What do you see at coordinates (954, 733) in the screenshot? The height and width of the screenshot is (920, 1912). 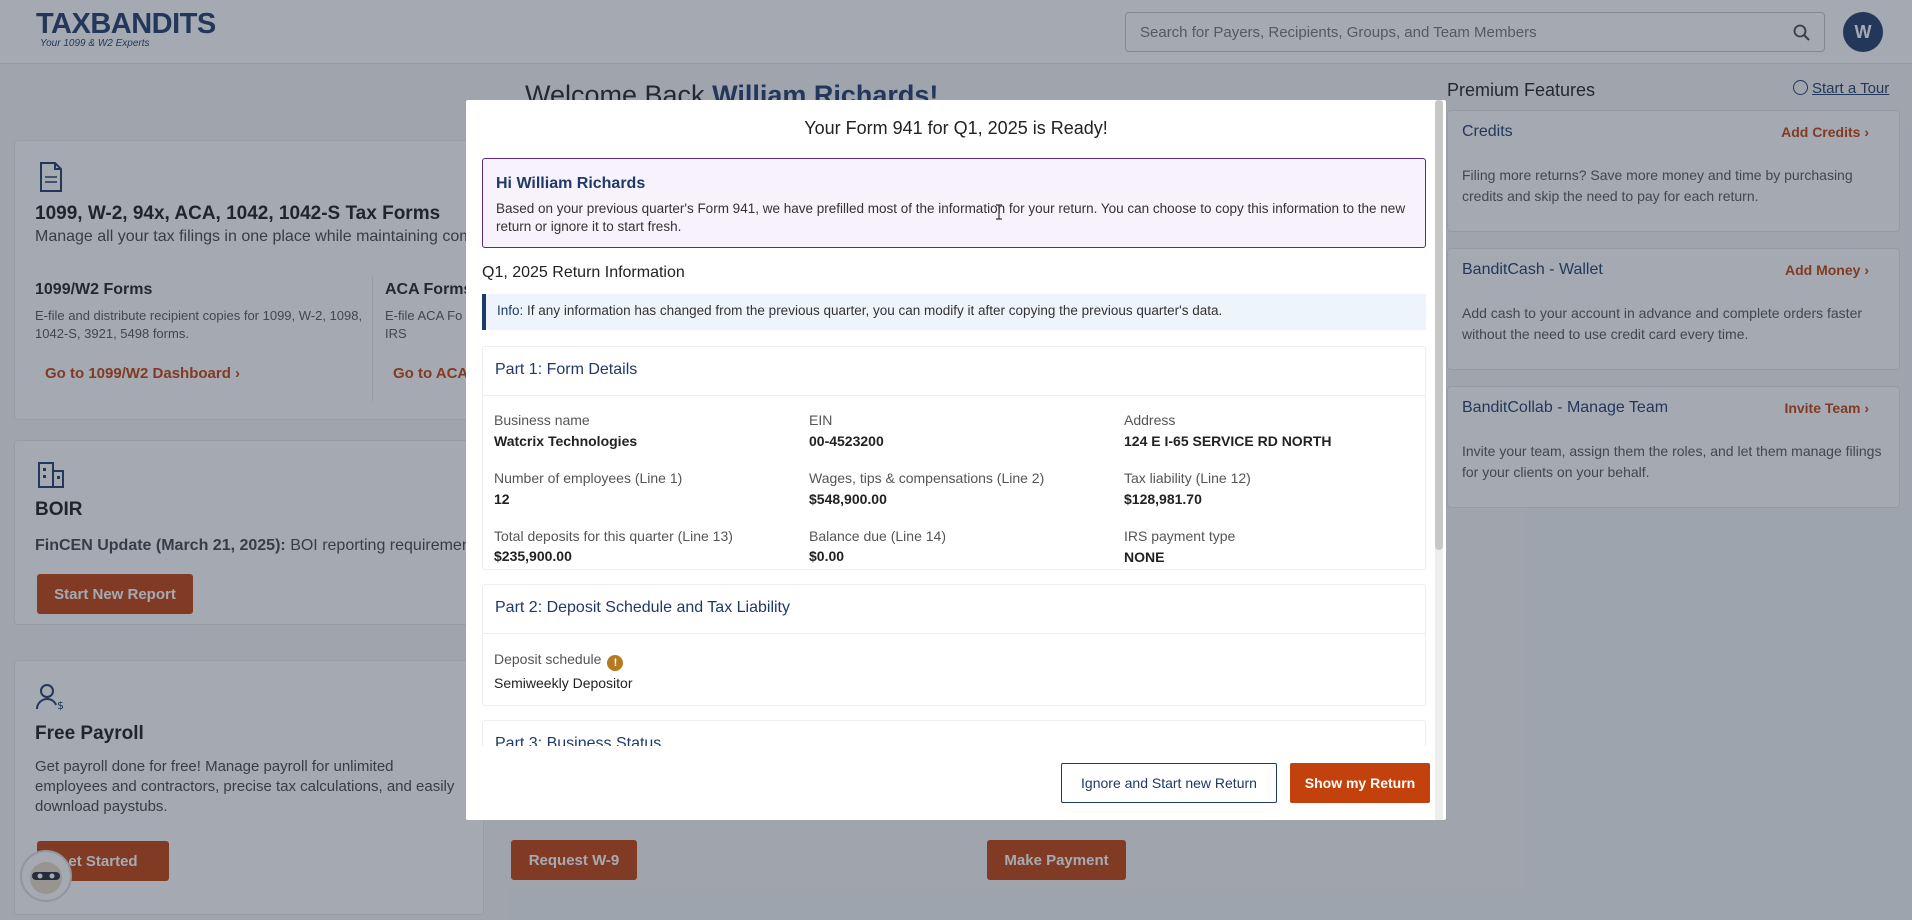 I see `part3-business-status: Part 3: Business Status` at bounding box center [954, 733].